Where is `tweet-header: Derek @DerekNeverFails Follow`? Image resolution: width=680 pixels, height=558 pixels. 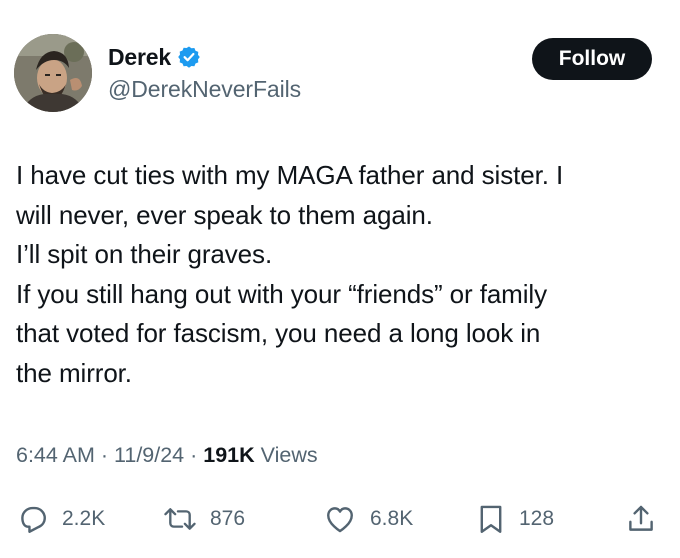
tweet-header: Derek @DerekNeverFails Follow is located at coordinates (333, 74).